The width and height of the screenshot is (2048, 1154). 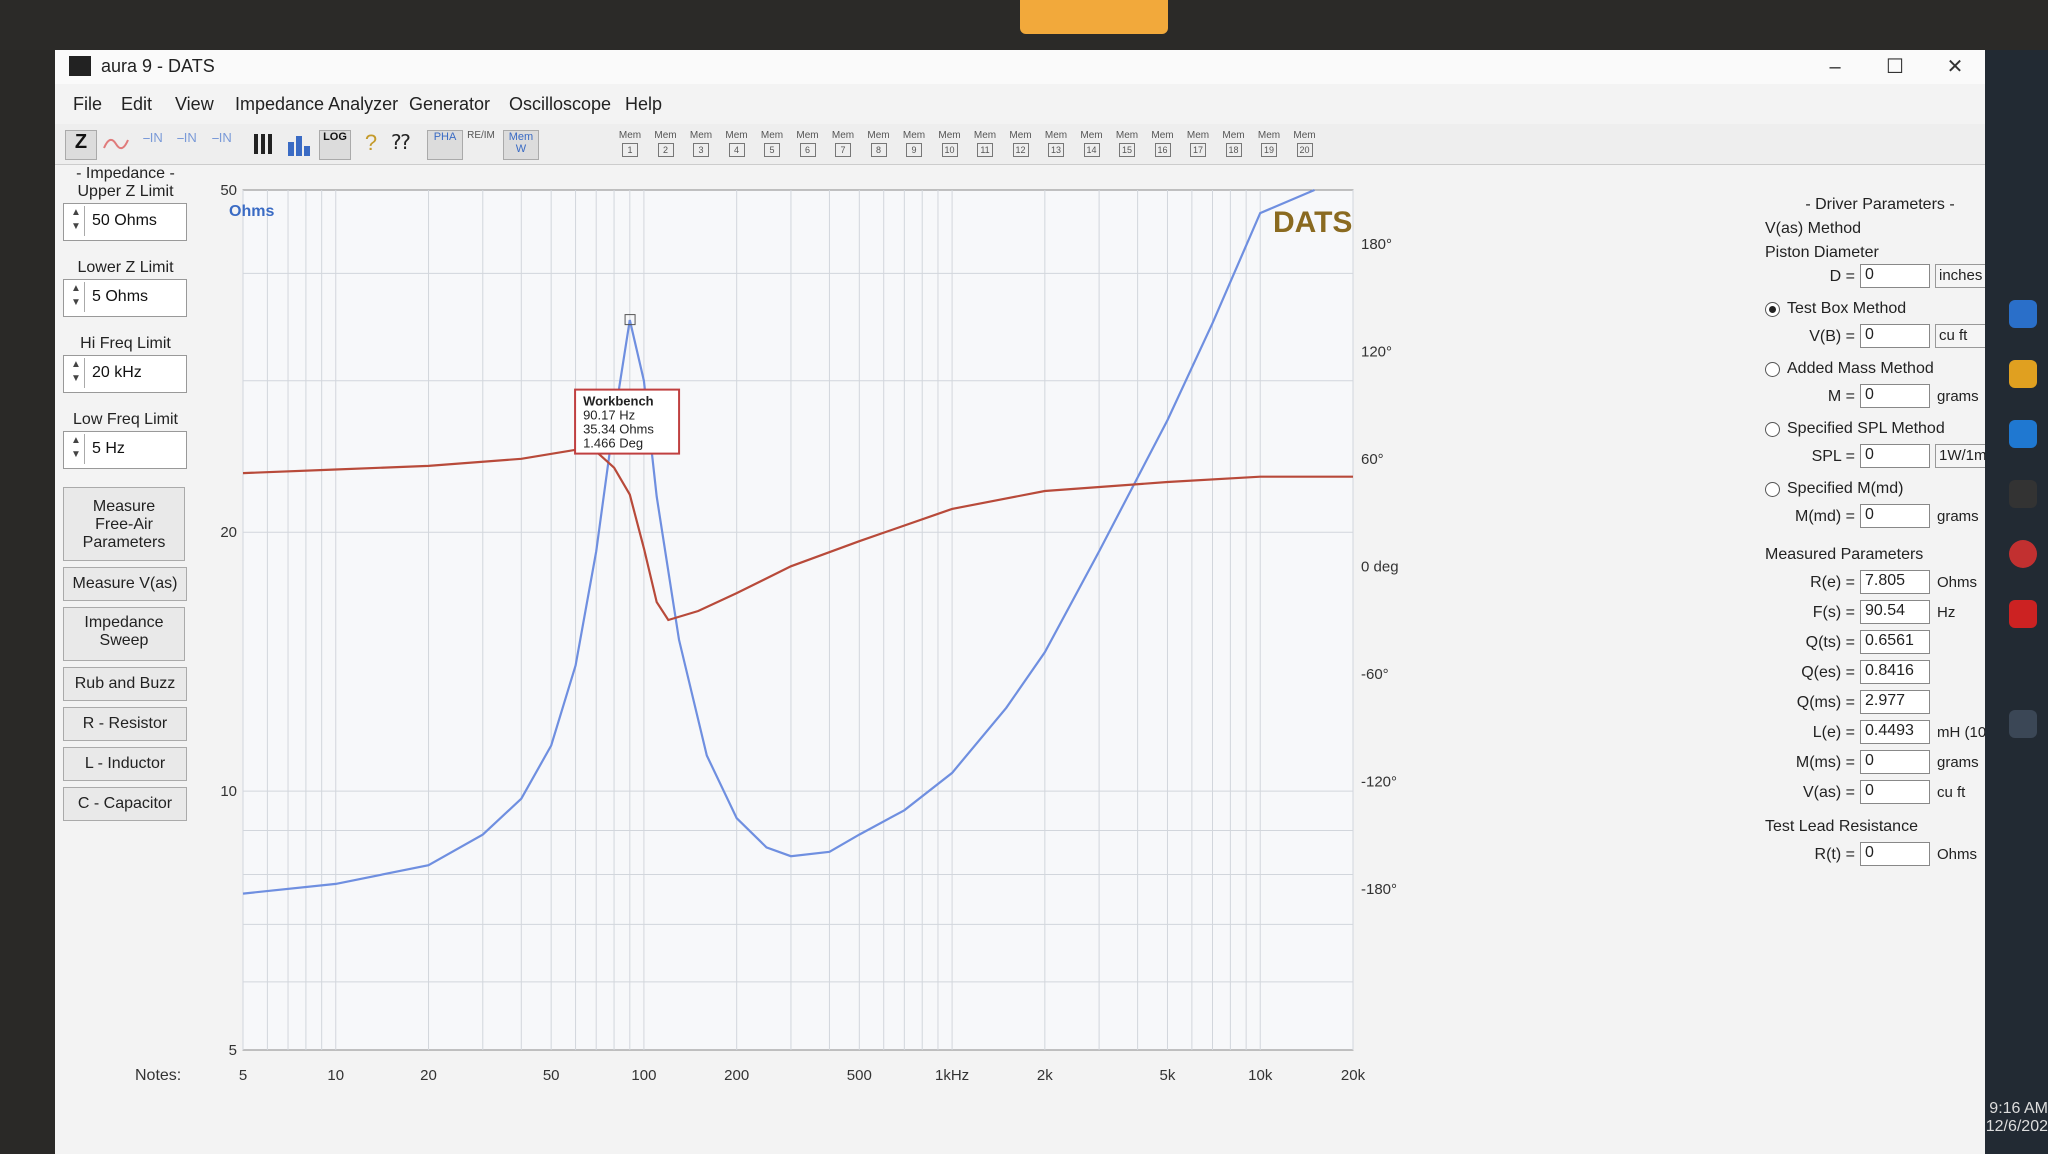 I want to click on mem-slot-button: Mem 5, so click(x=772, y=144).